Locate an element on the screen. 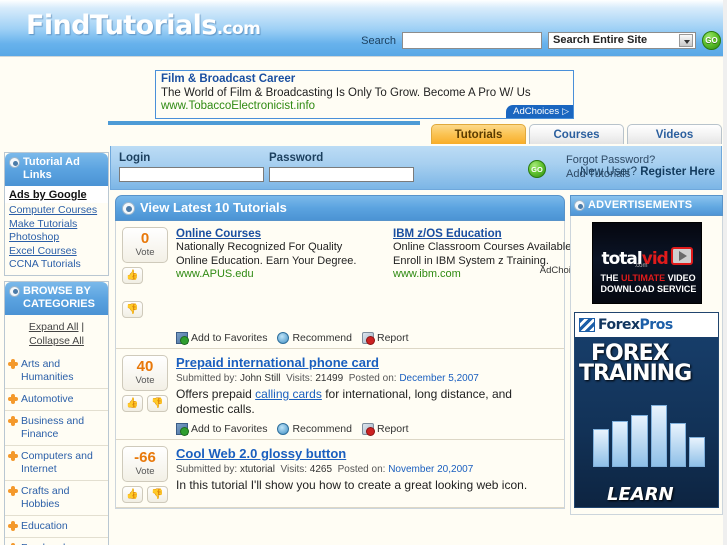 The width and height of the screenshot is (727, 545). collapse-all-link: Collapse All is located at coordinates (56, 341).